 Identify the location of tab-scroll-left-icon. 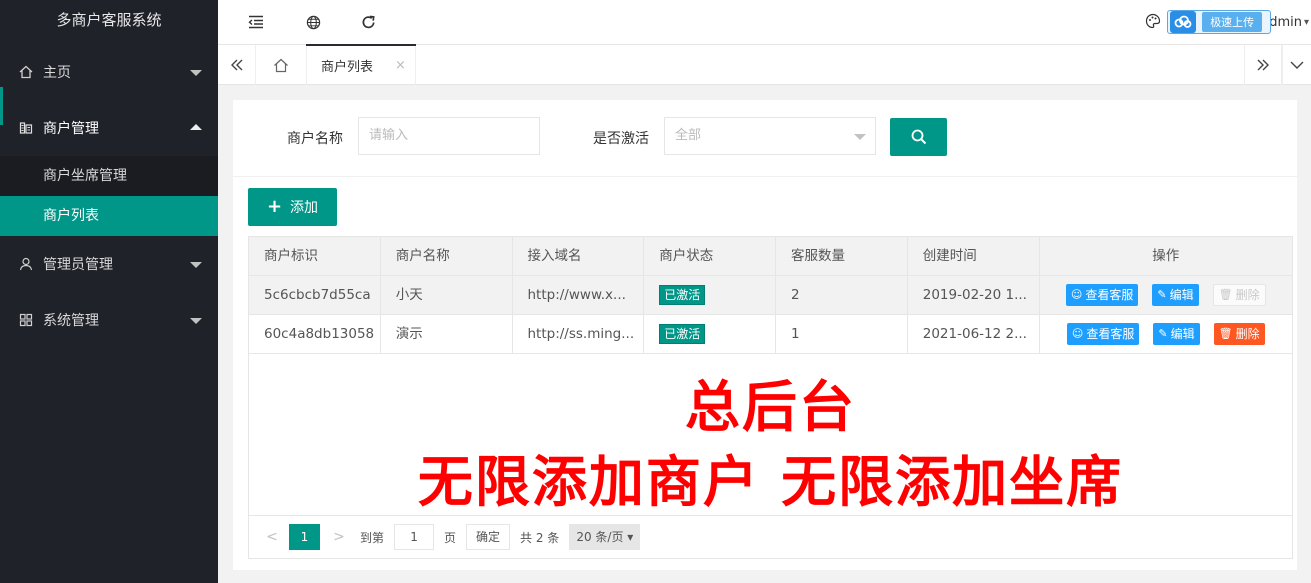
(237, 65).